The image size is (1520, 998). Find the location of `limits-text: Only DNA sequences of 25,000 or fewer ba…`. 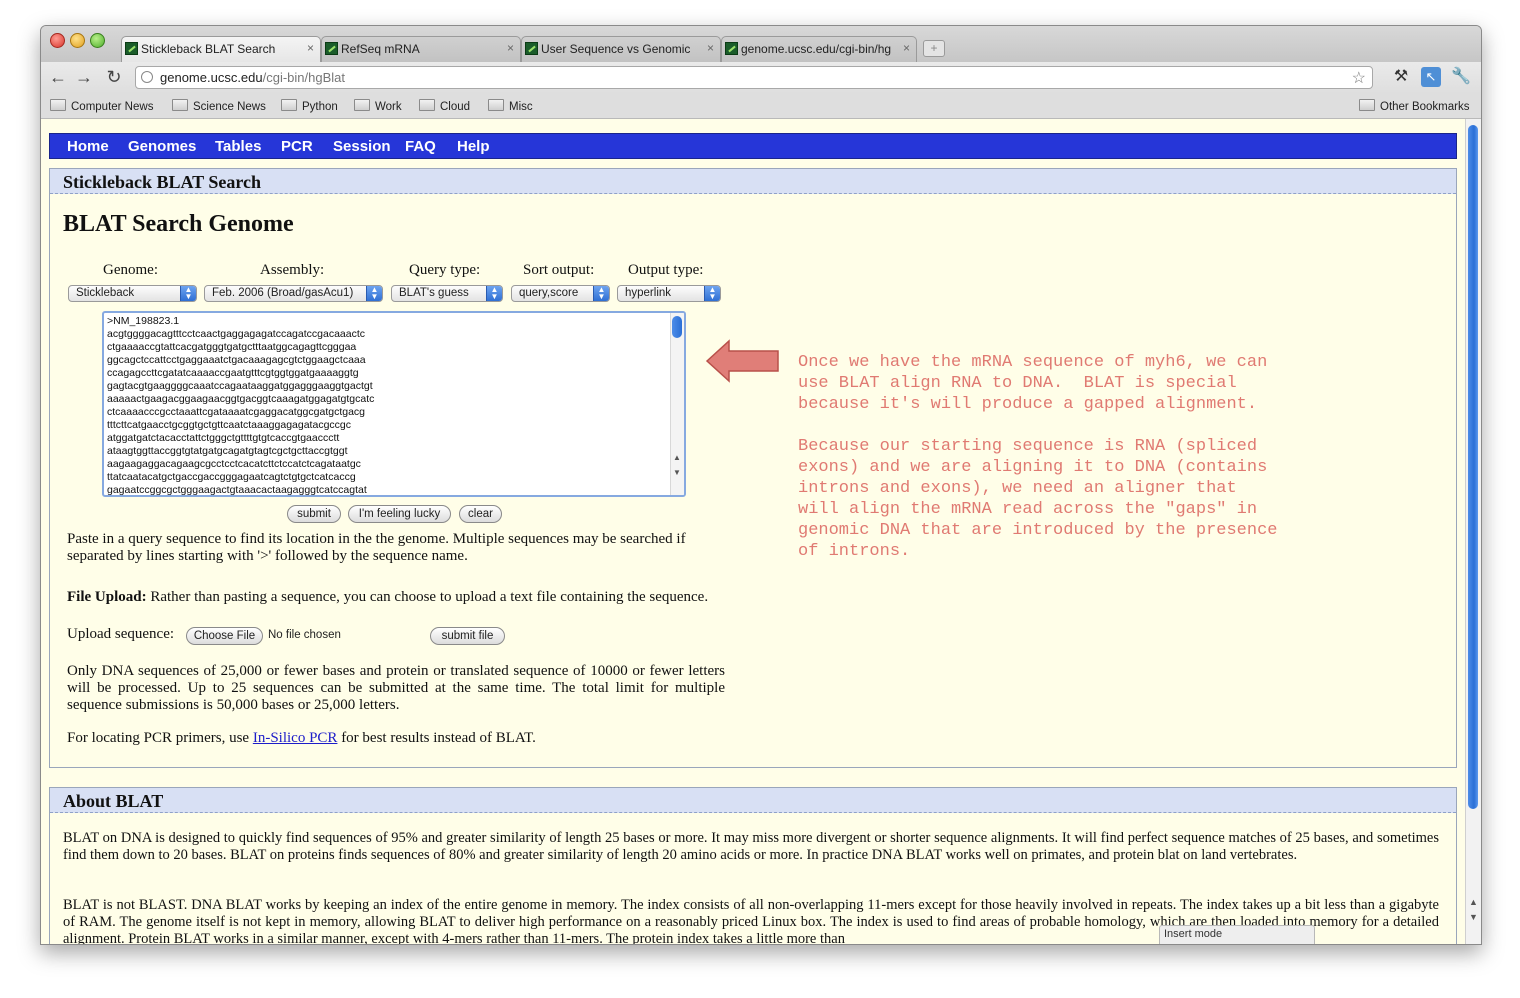

limits-text: Only DNA sequences of 25,000 or fewer ba… is located at coordinates (396, 688).